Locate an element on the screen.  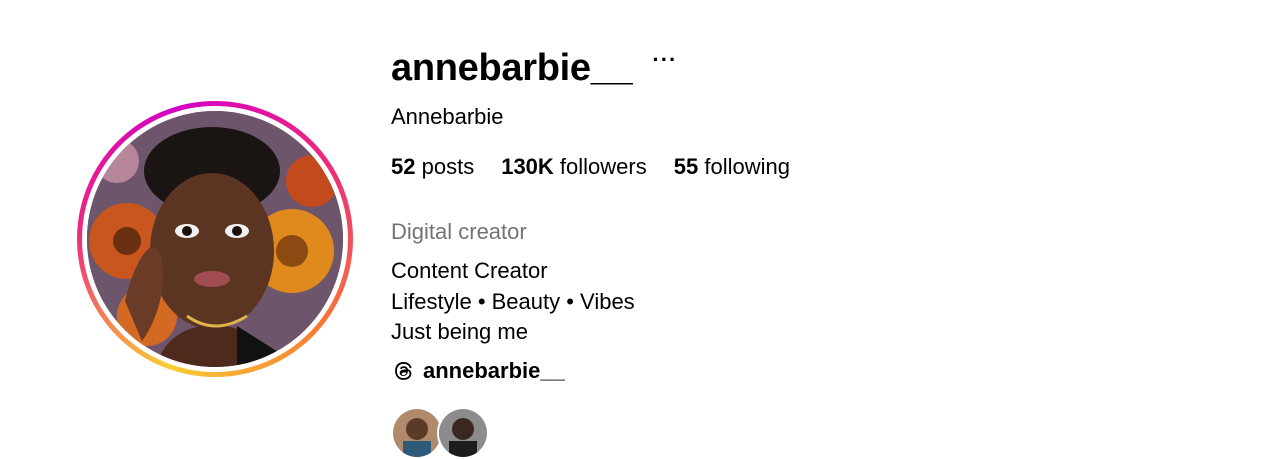
threads-icon is located at coordinates (403, 371).